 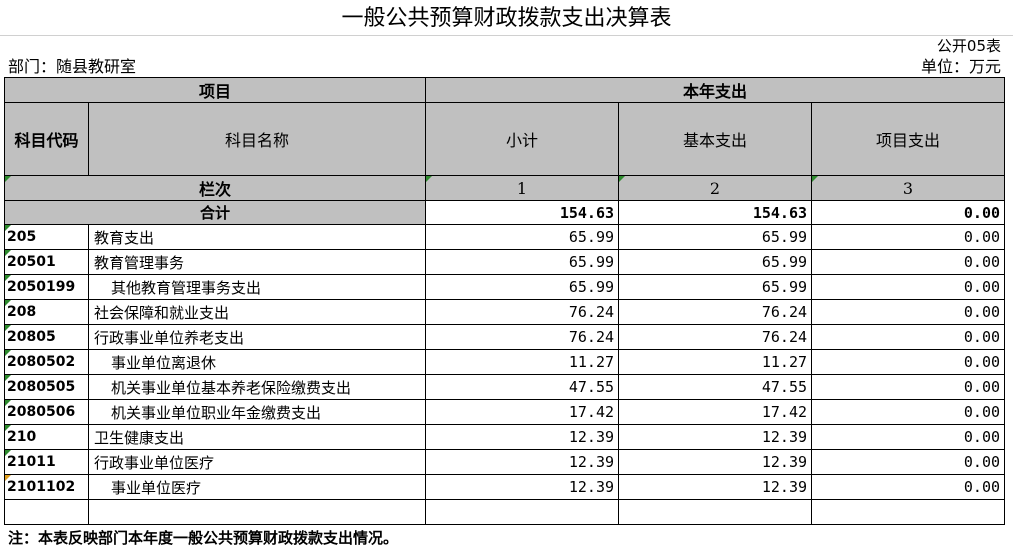 I want to click on row-code: 205, so click(x=46, y=237).